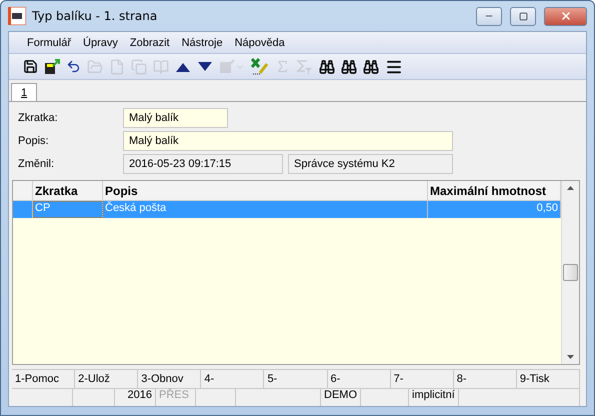 The image size is (595, 416). I want to click on tab: 1, so click(24, 92).